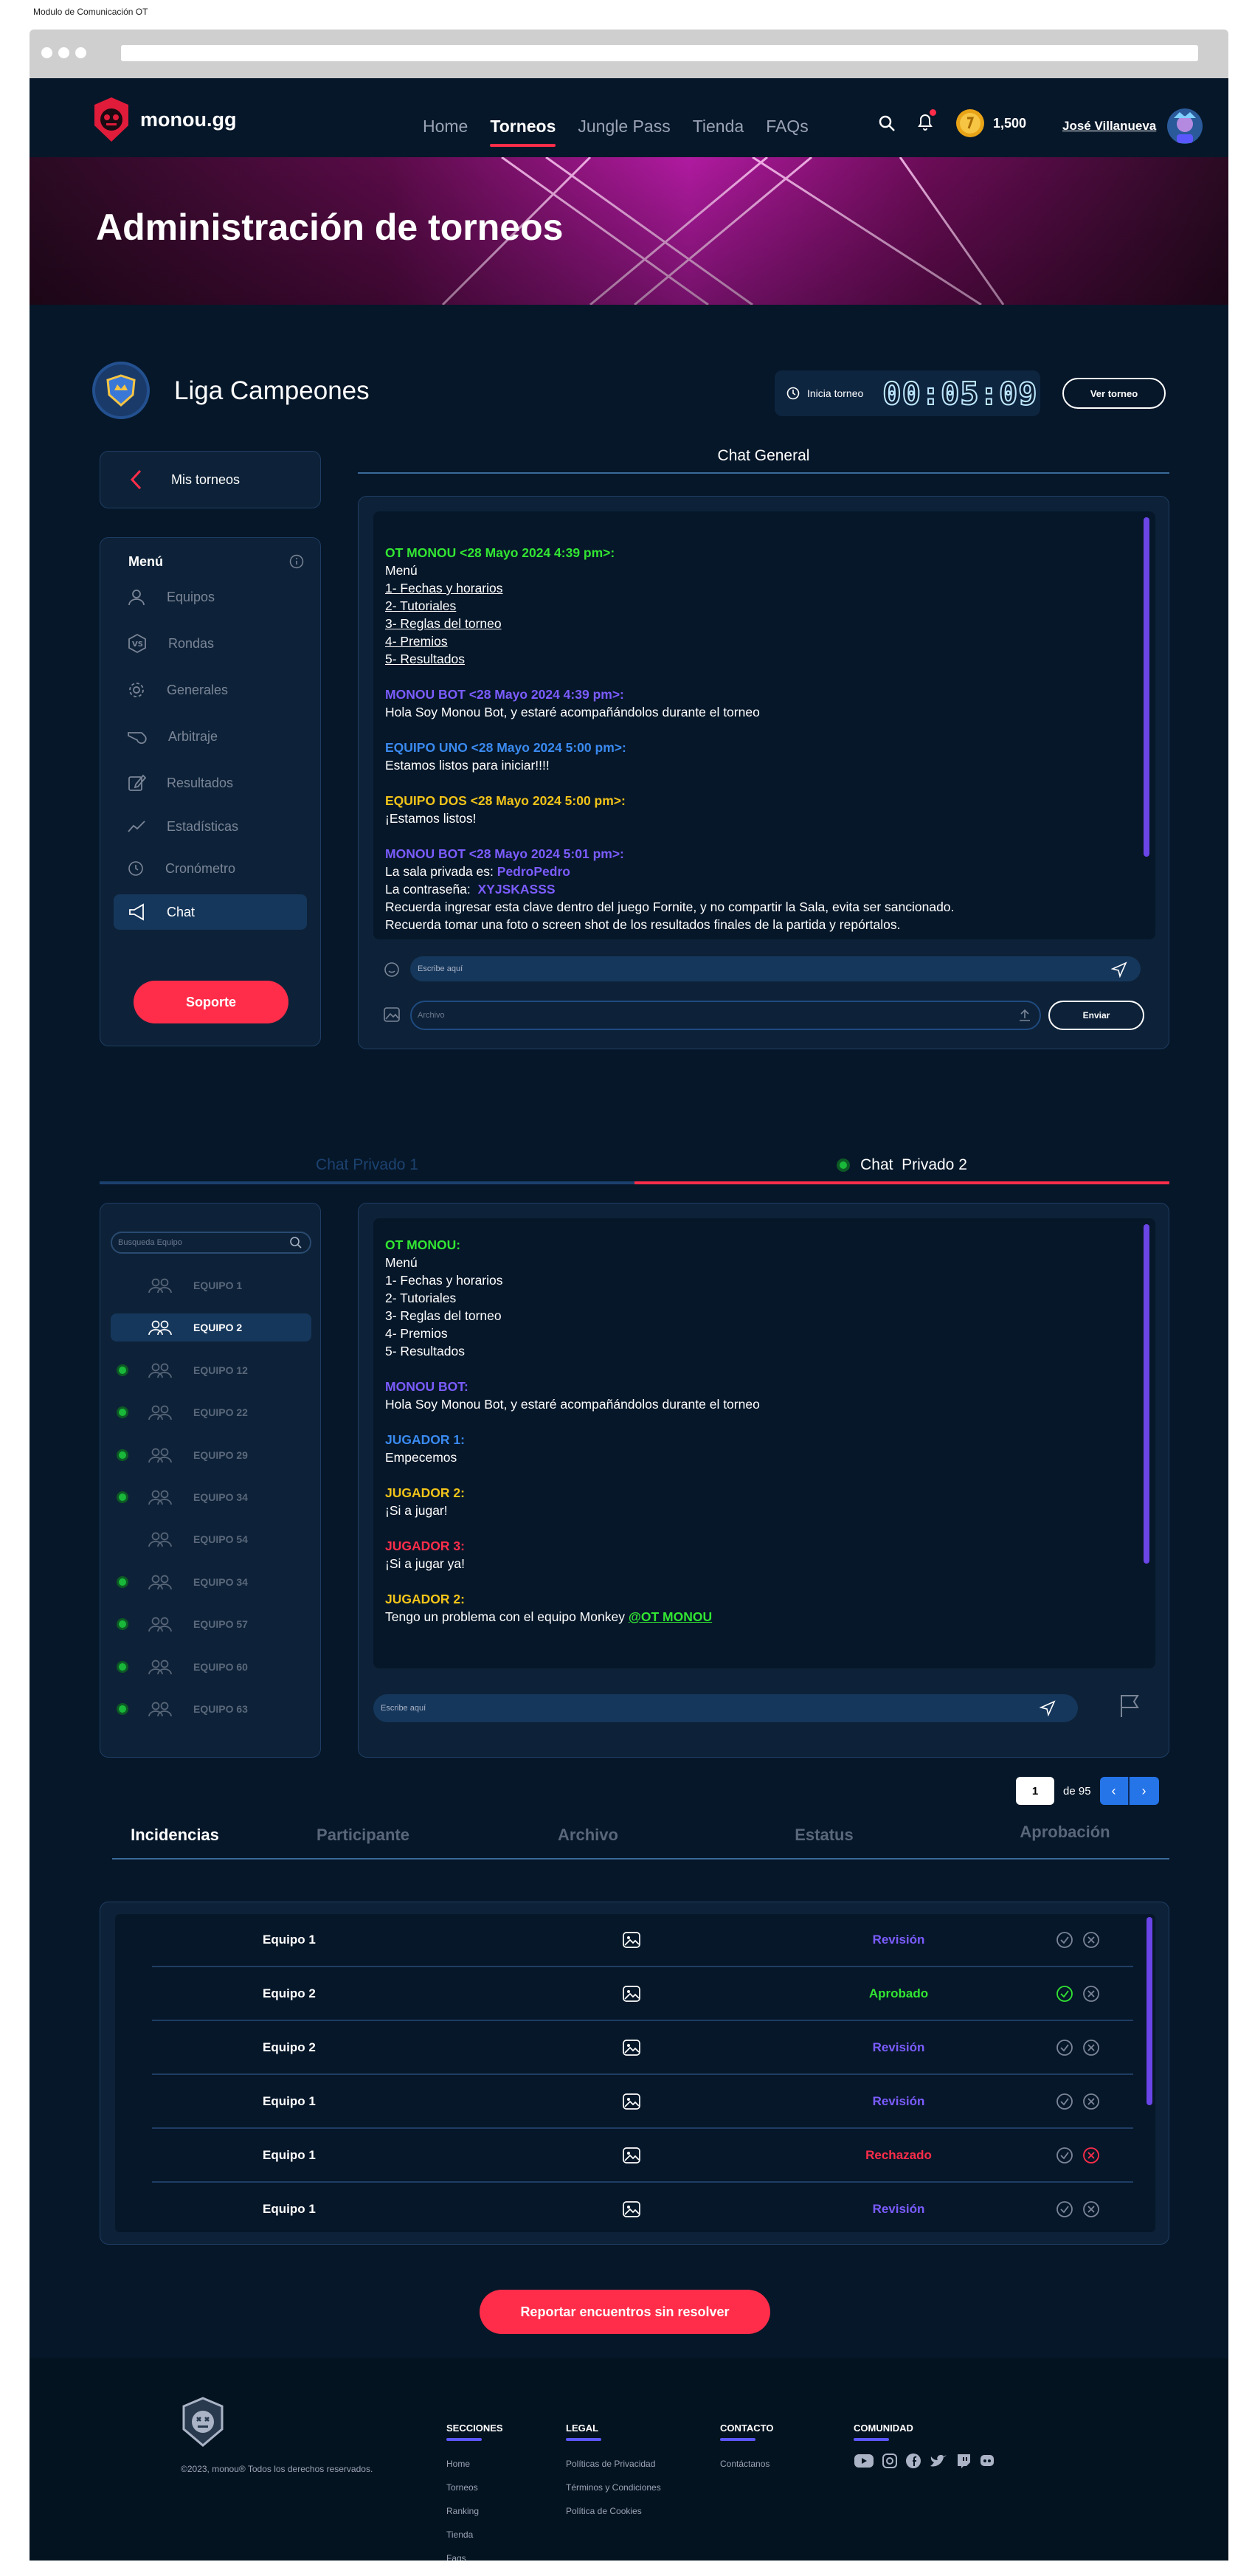  What do you see at coordinates (1115, 1791) in the screenshot?
I see `previous-page-button: ‹` at bounding box center [1115, 1791].